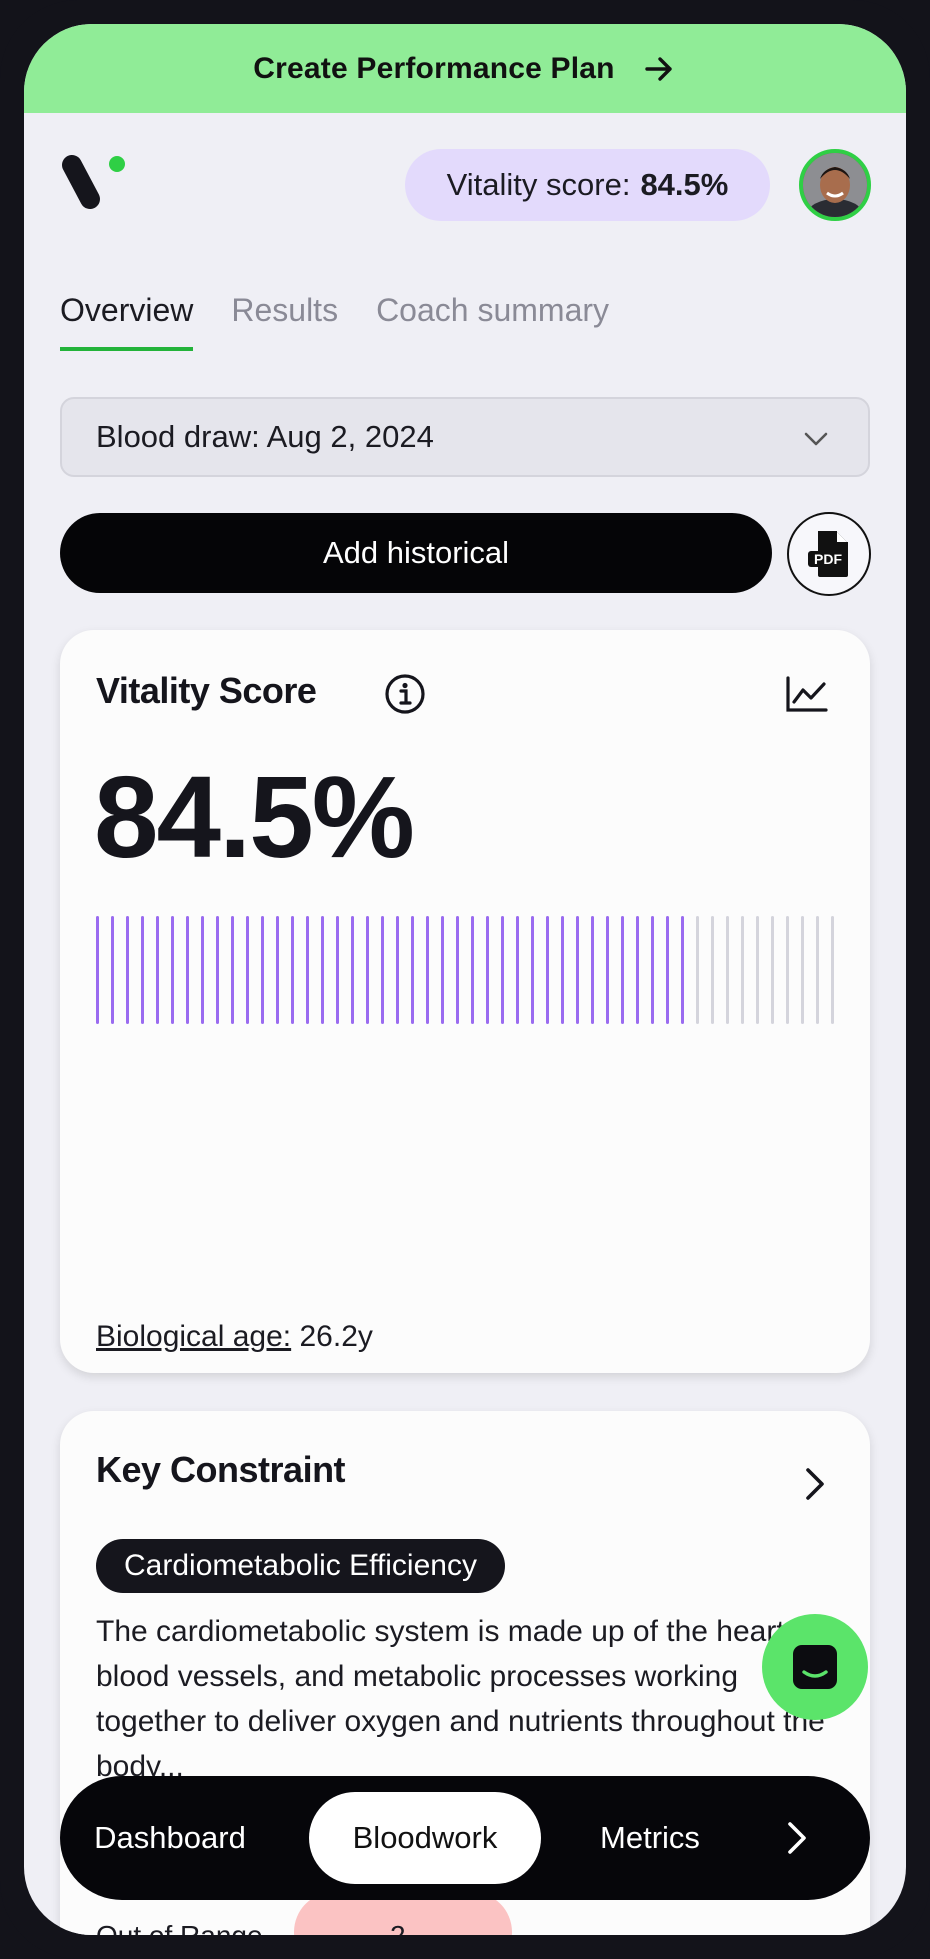 This screenshot has width=930, height=1959. I want to click on nav-bloodwork: Bloodwork, so click(425, 1838).